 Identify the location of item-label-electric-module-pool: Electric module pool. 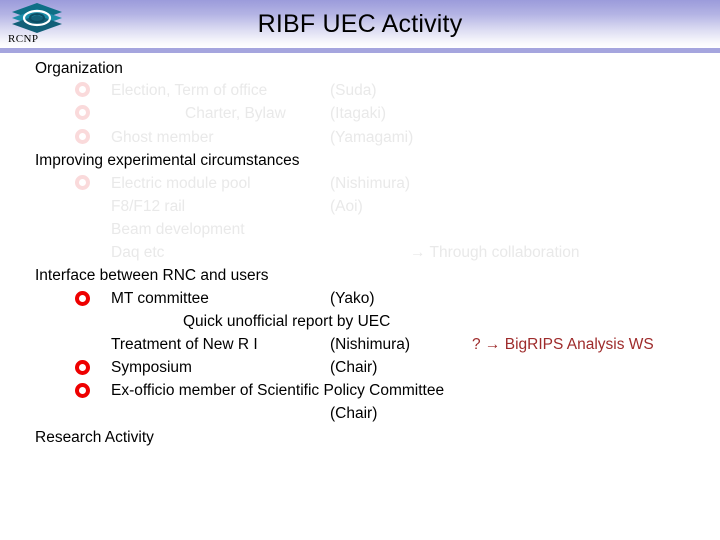
(181, 183).